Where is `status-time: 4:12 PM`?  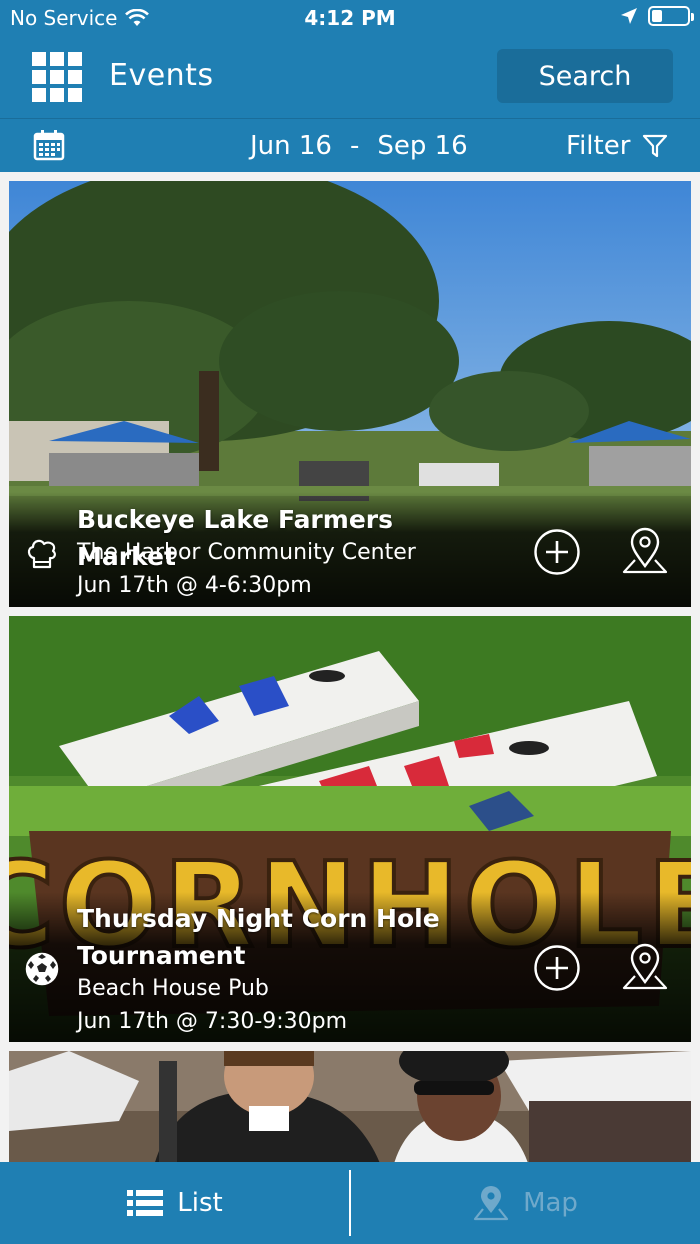
status-time: 4:12 PM is located at coordinates (350, 18).